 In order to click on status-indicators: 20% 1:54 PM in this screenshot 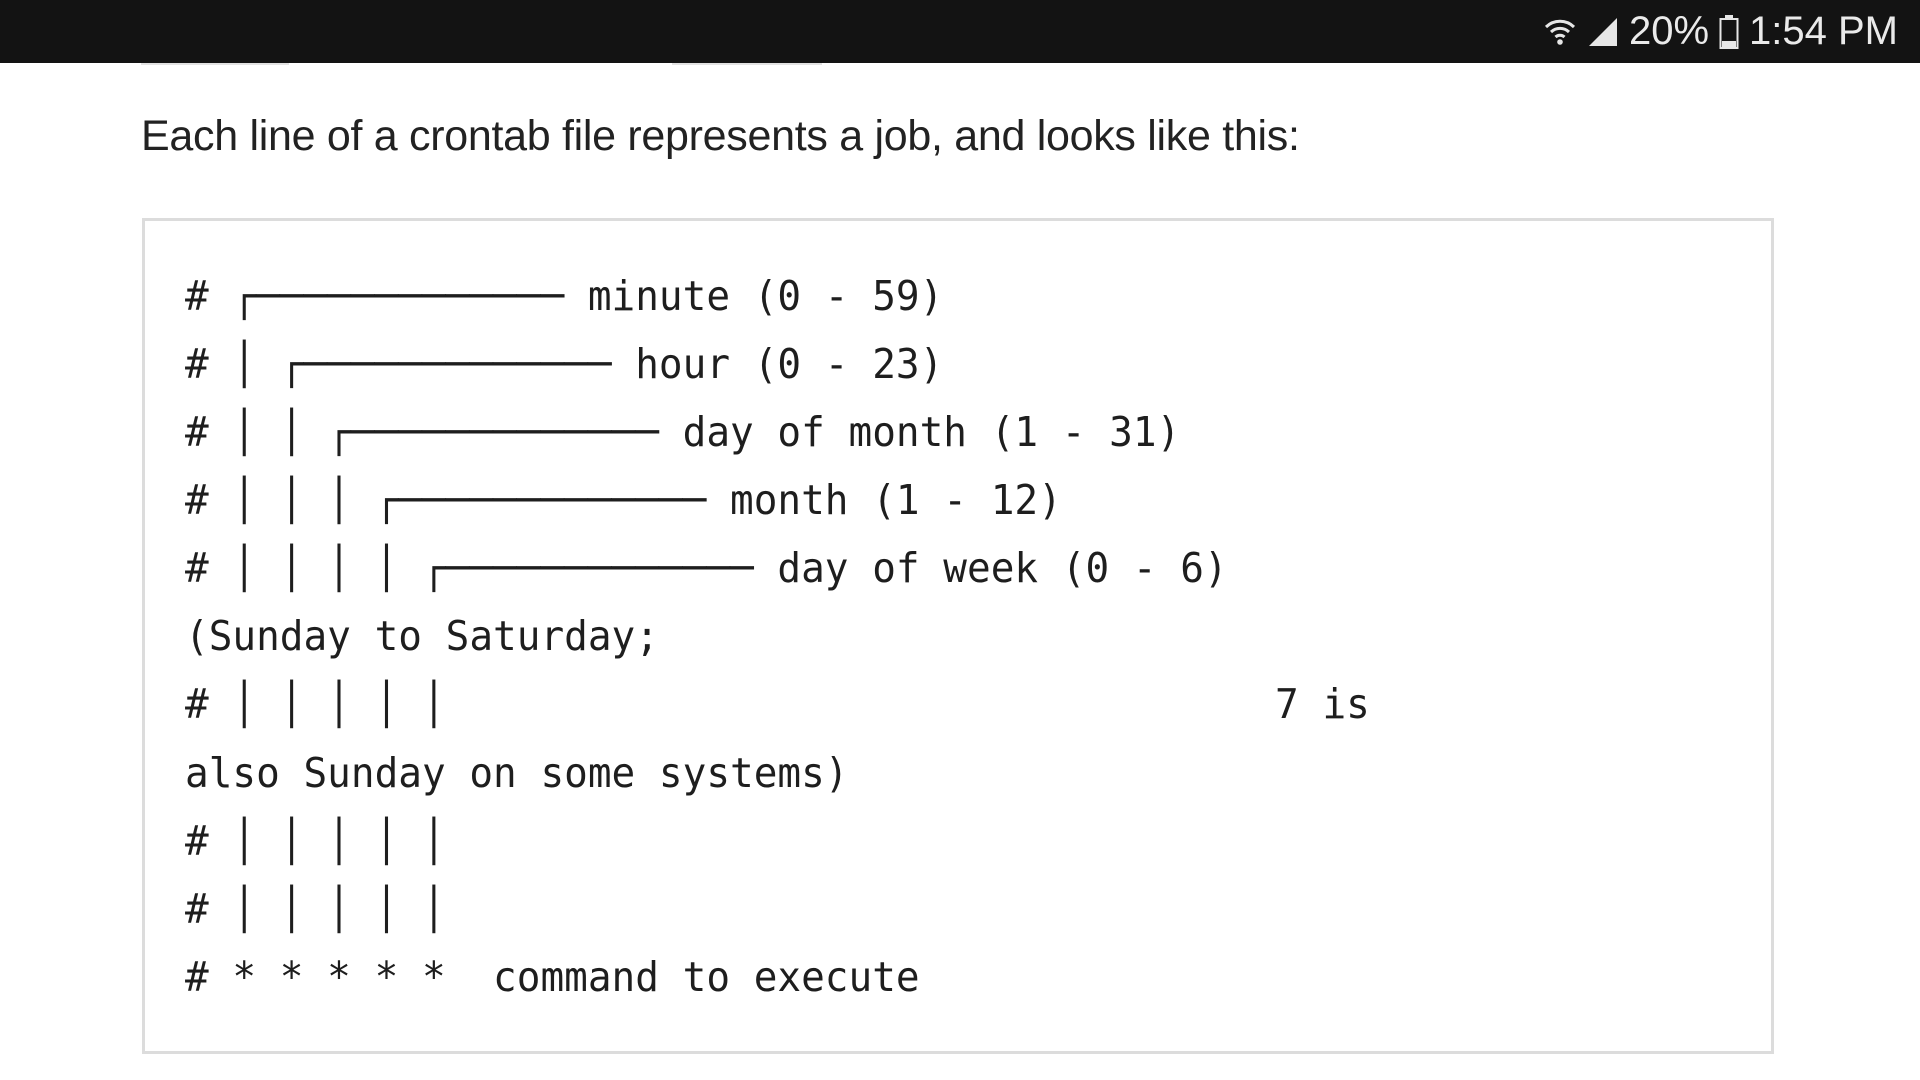, I will do `click(1720, 31)`.